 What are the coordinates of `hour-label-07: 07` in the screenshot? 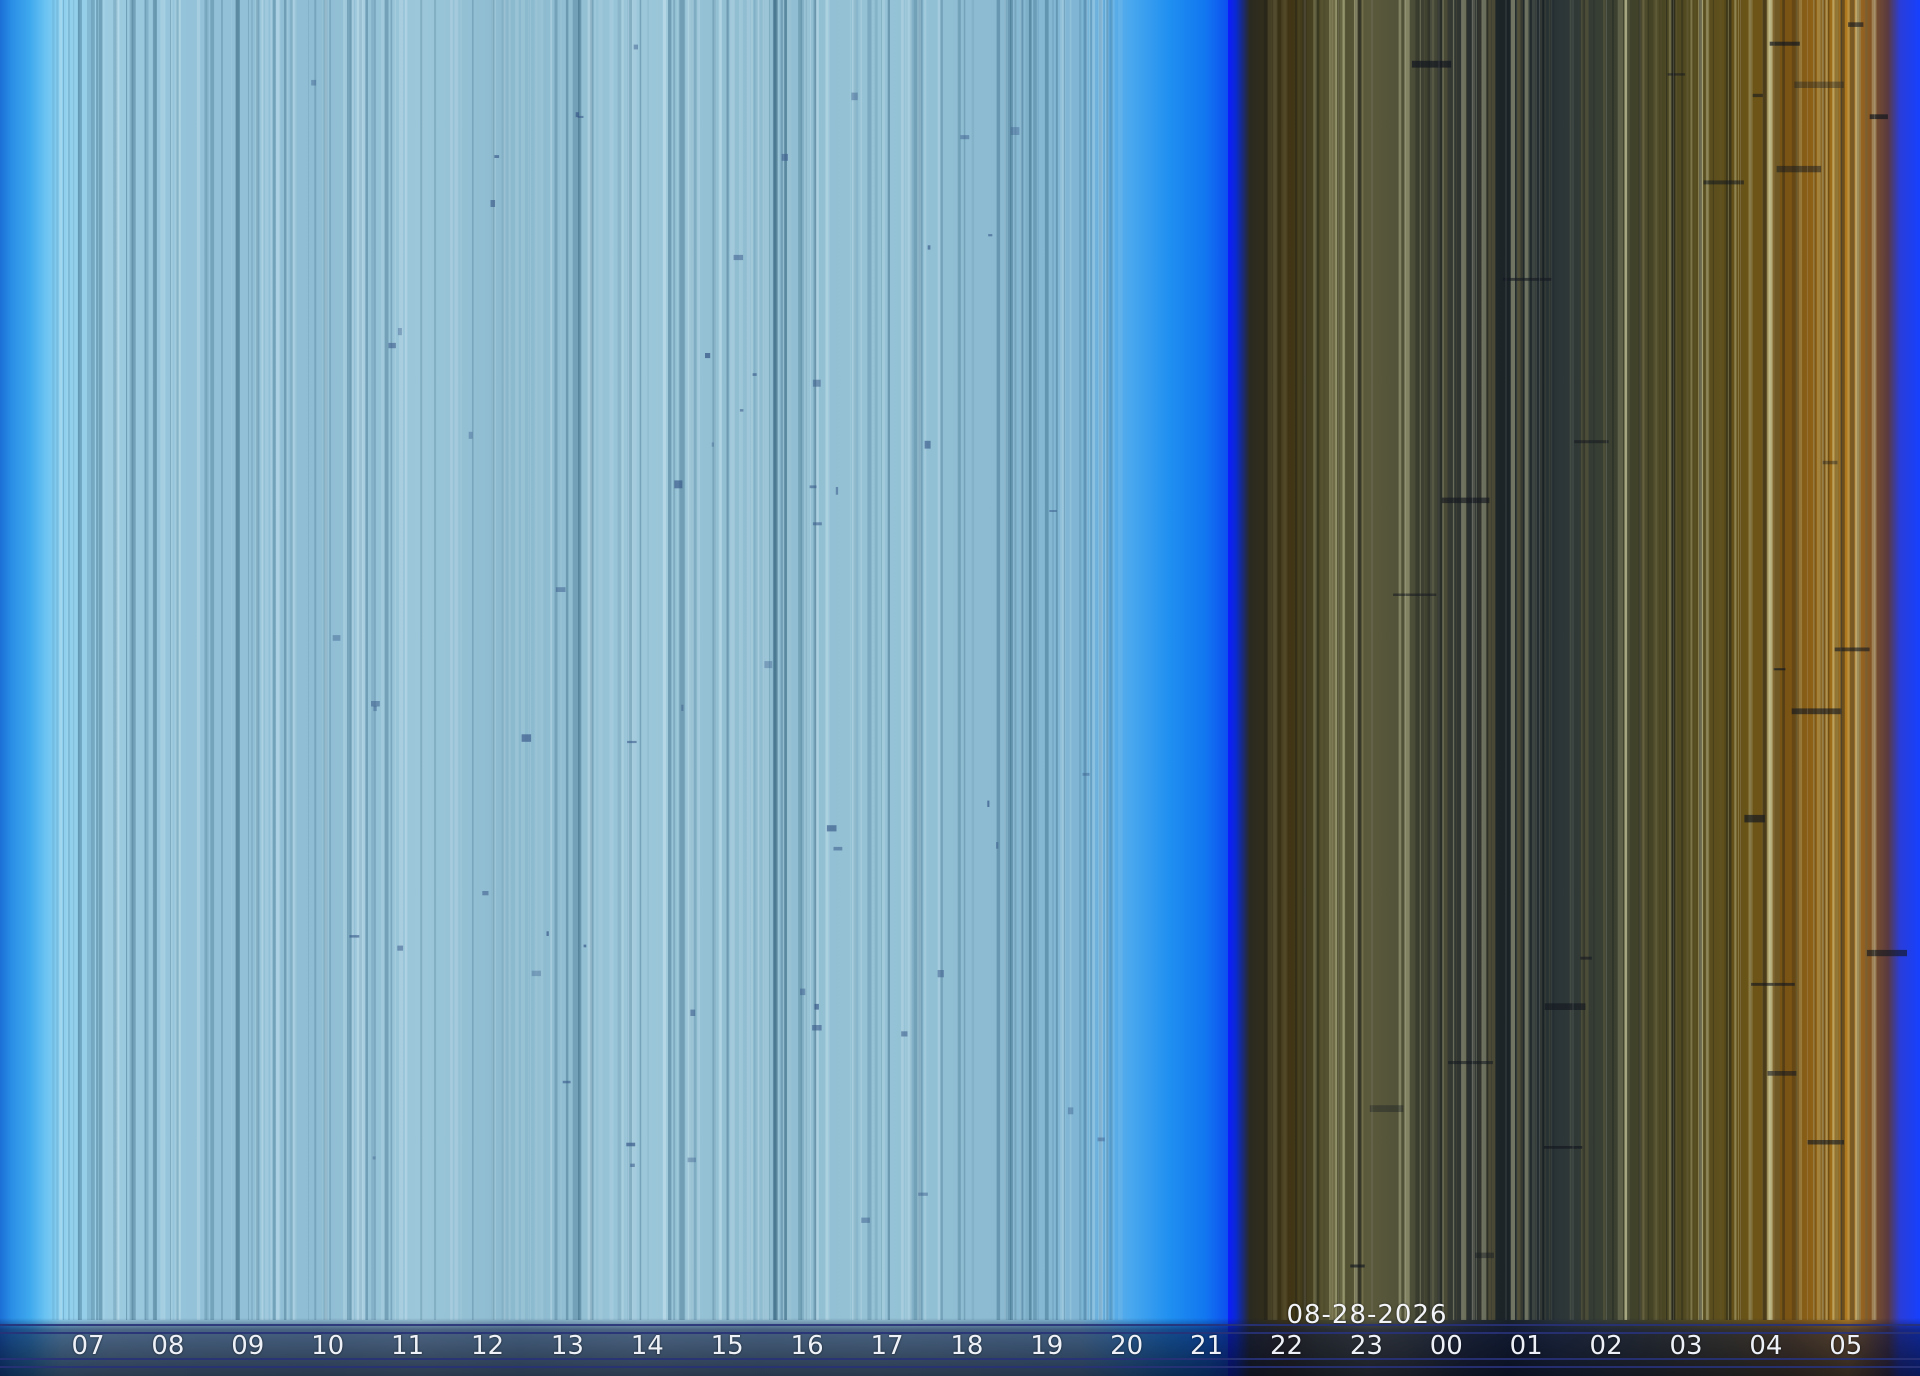 It's located at (88, 1346).